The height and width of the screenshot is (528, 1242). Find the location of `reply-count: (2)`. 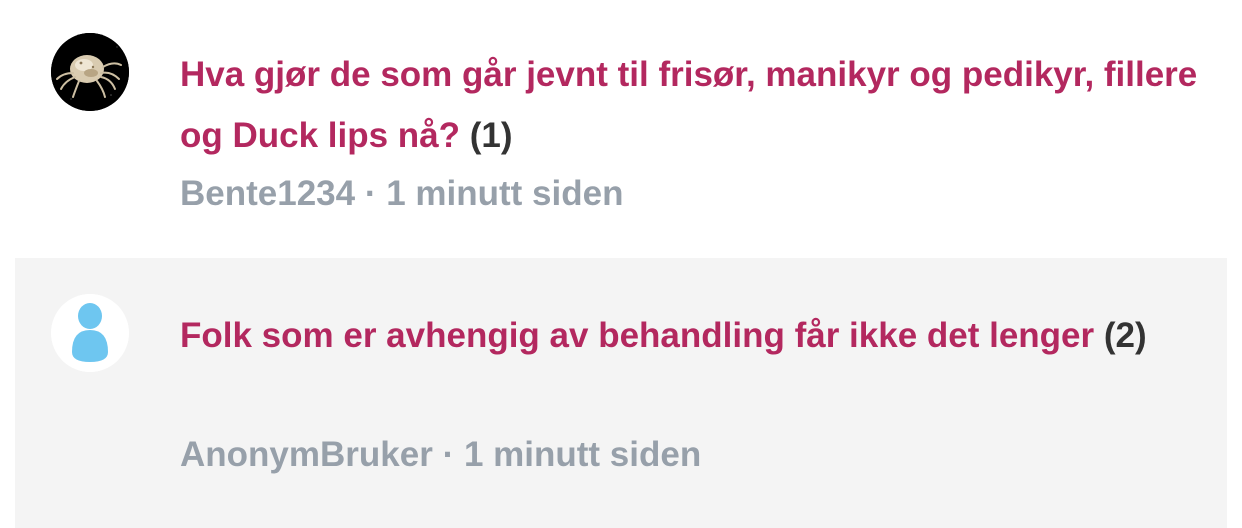

reply-count: (2) is located at coordinates (1125, 335).